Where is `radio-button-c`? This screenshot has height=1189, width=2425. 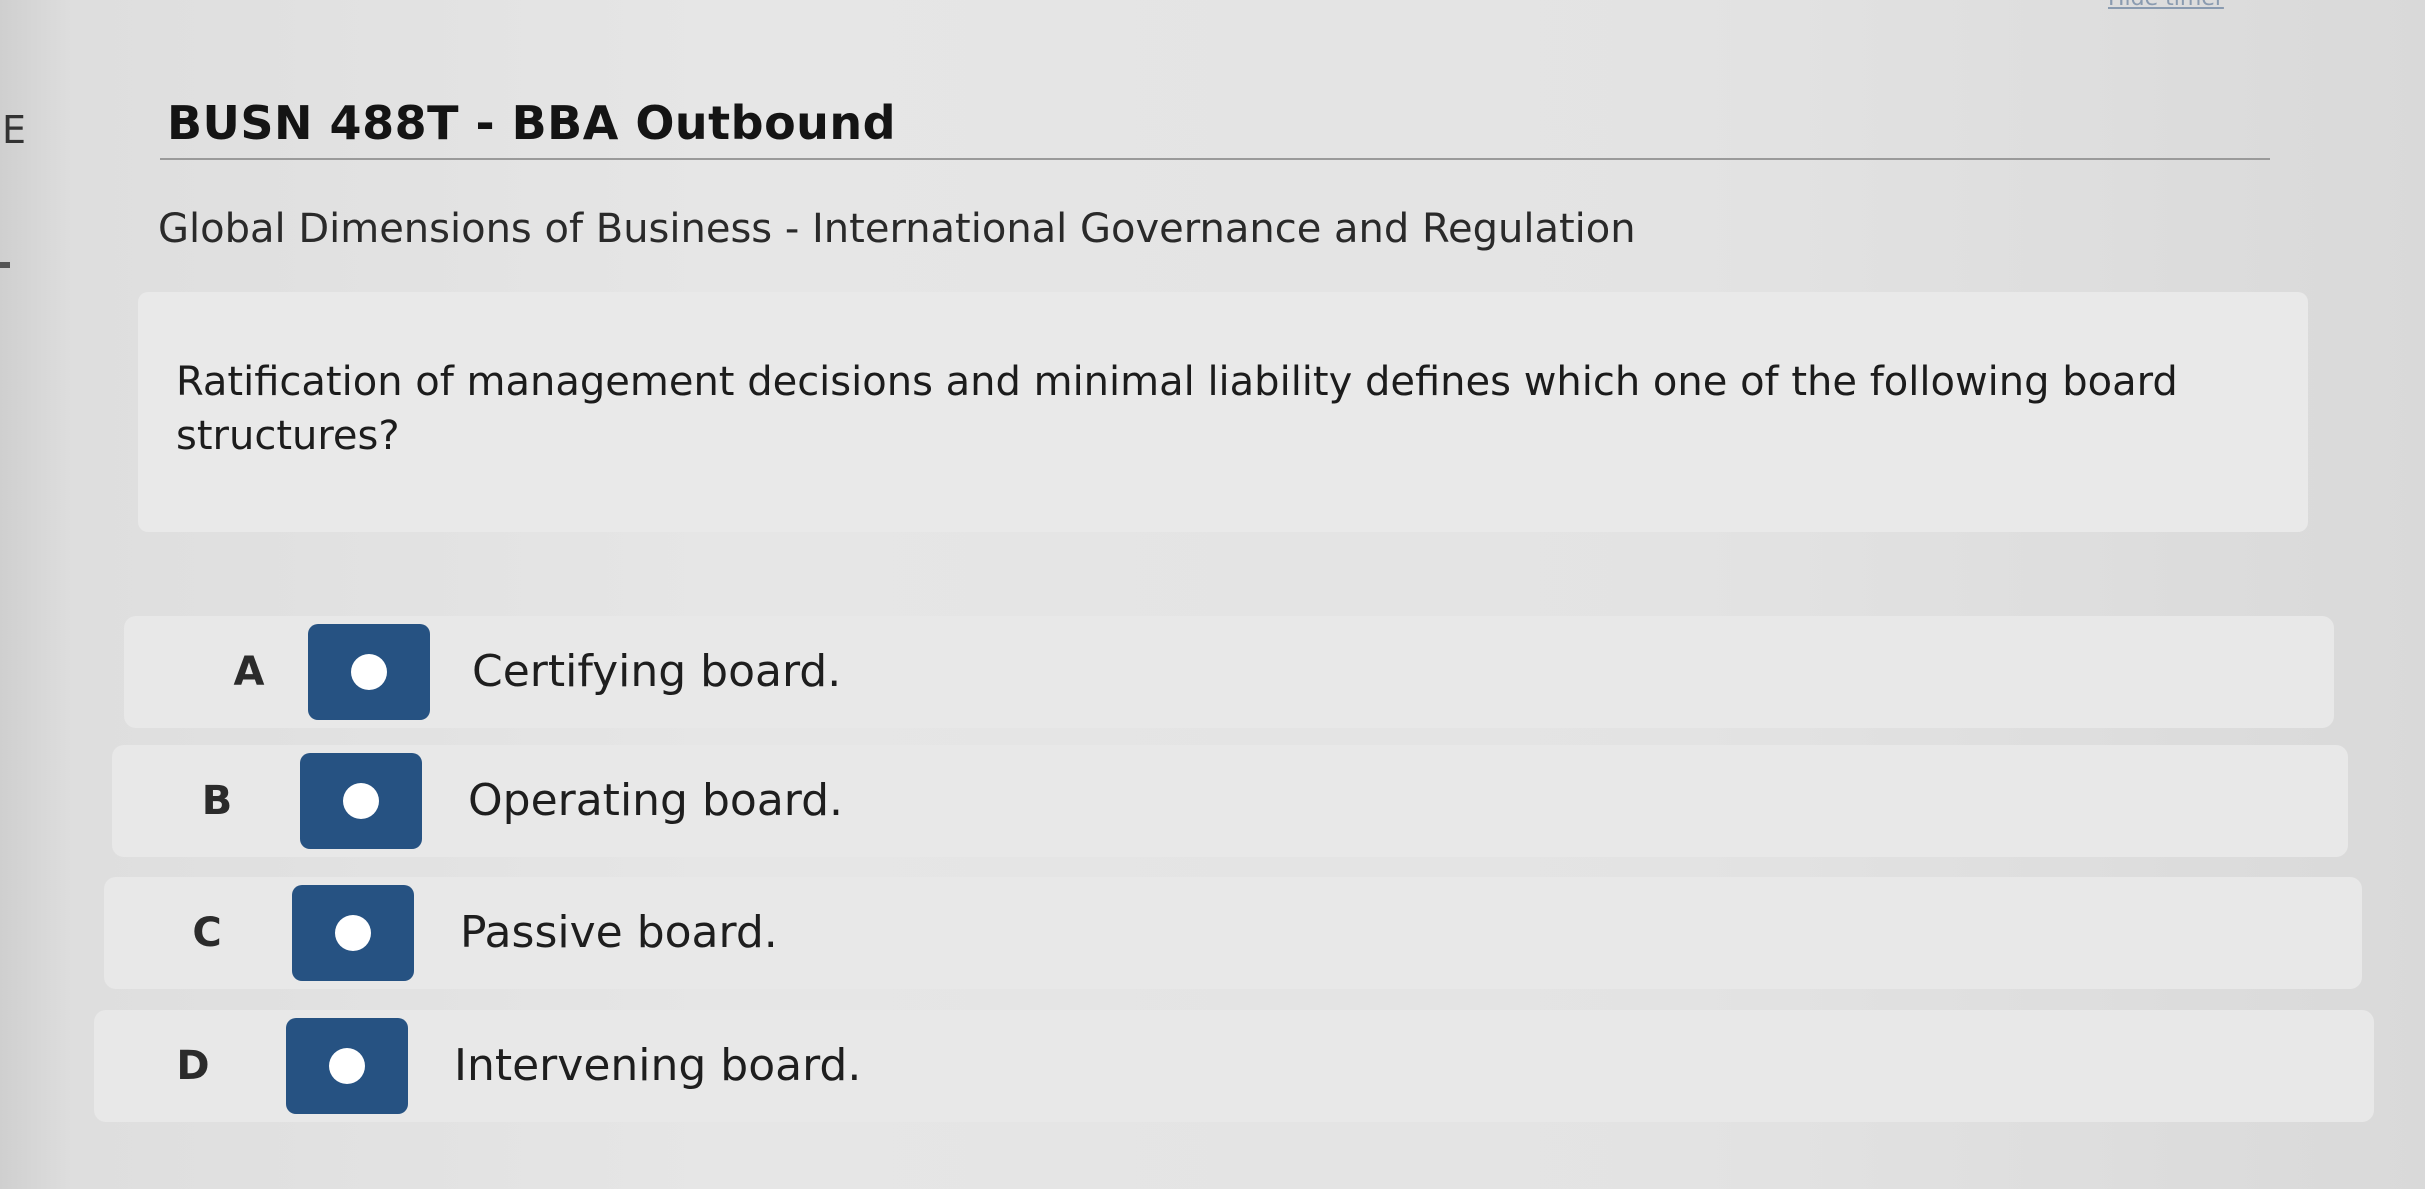
radio-button-c is located at coordinates (353, 933).